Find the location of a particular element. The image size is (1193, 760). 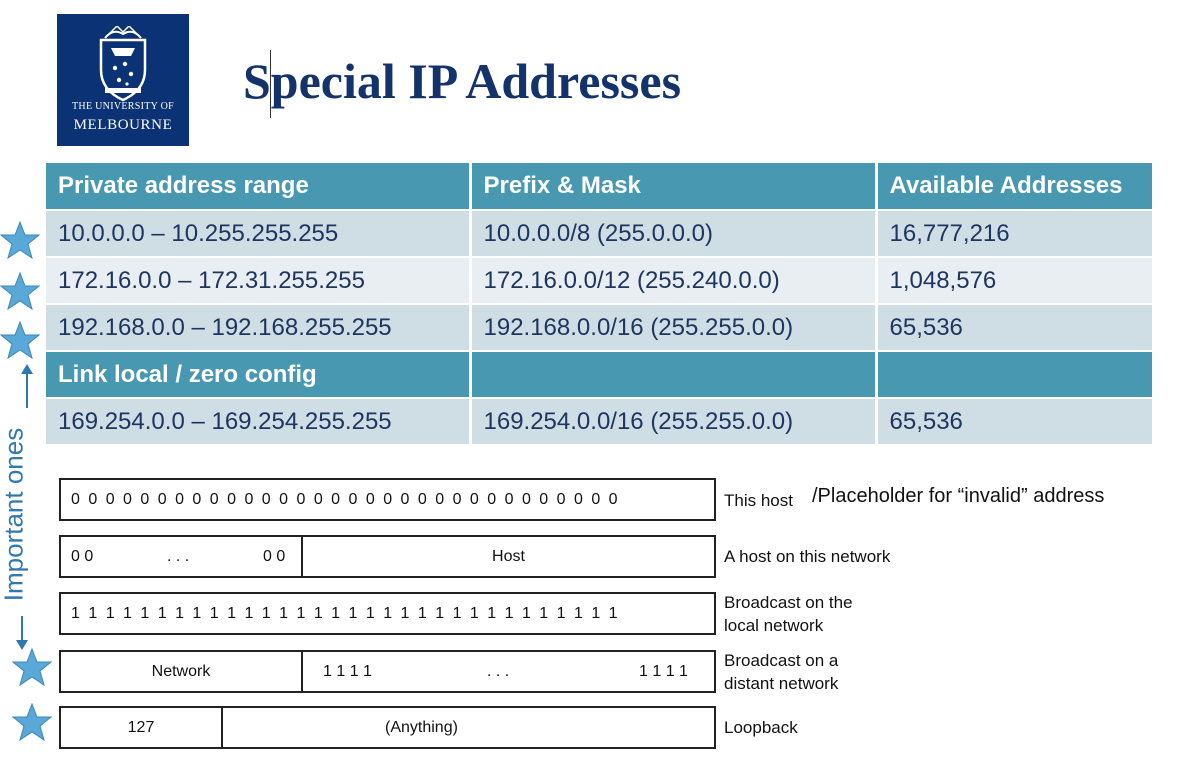

broadcast-local-desc: Broadcast on the local network is located at coordinates (788, 614).